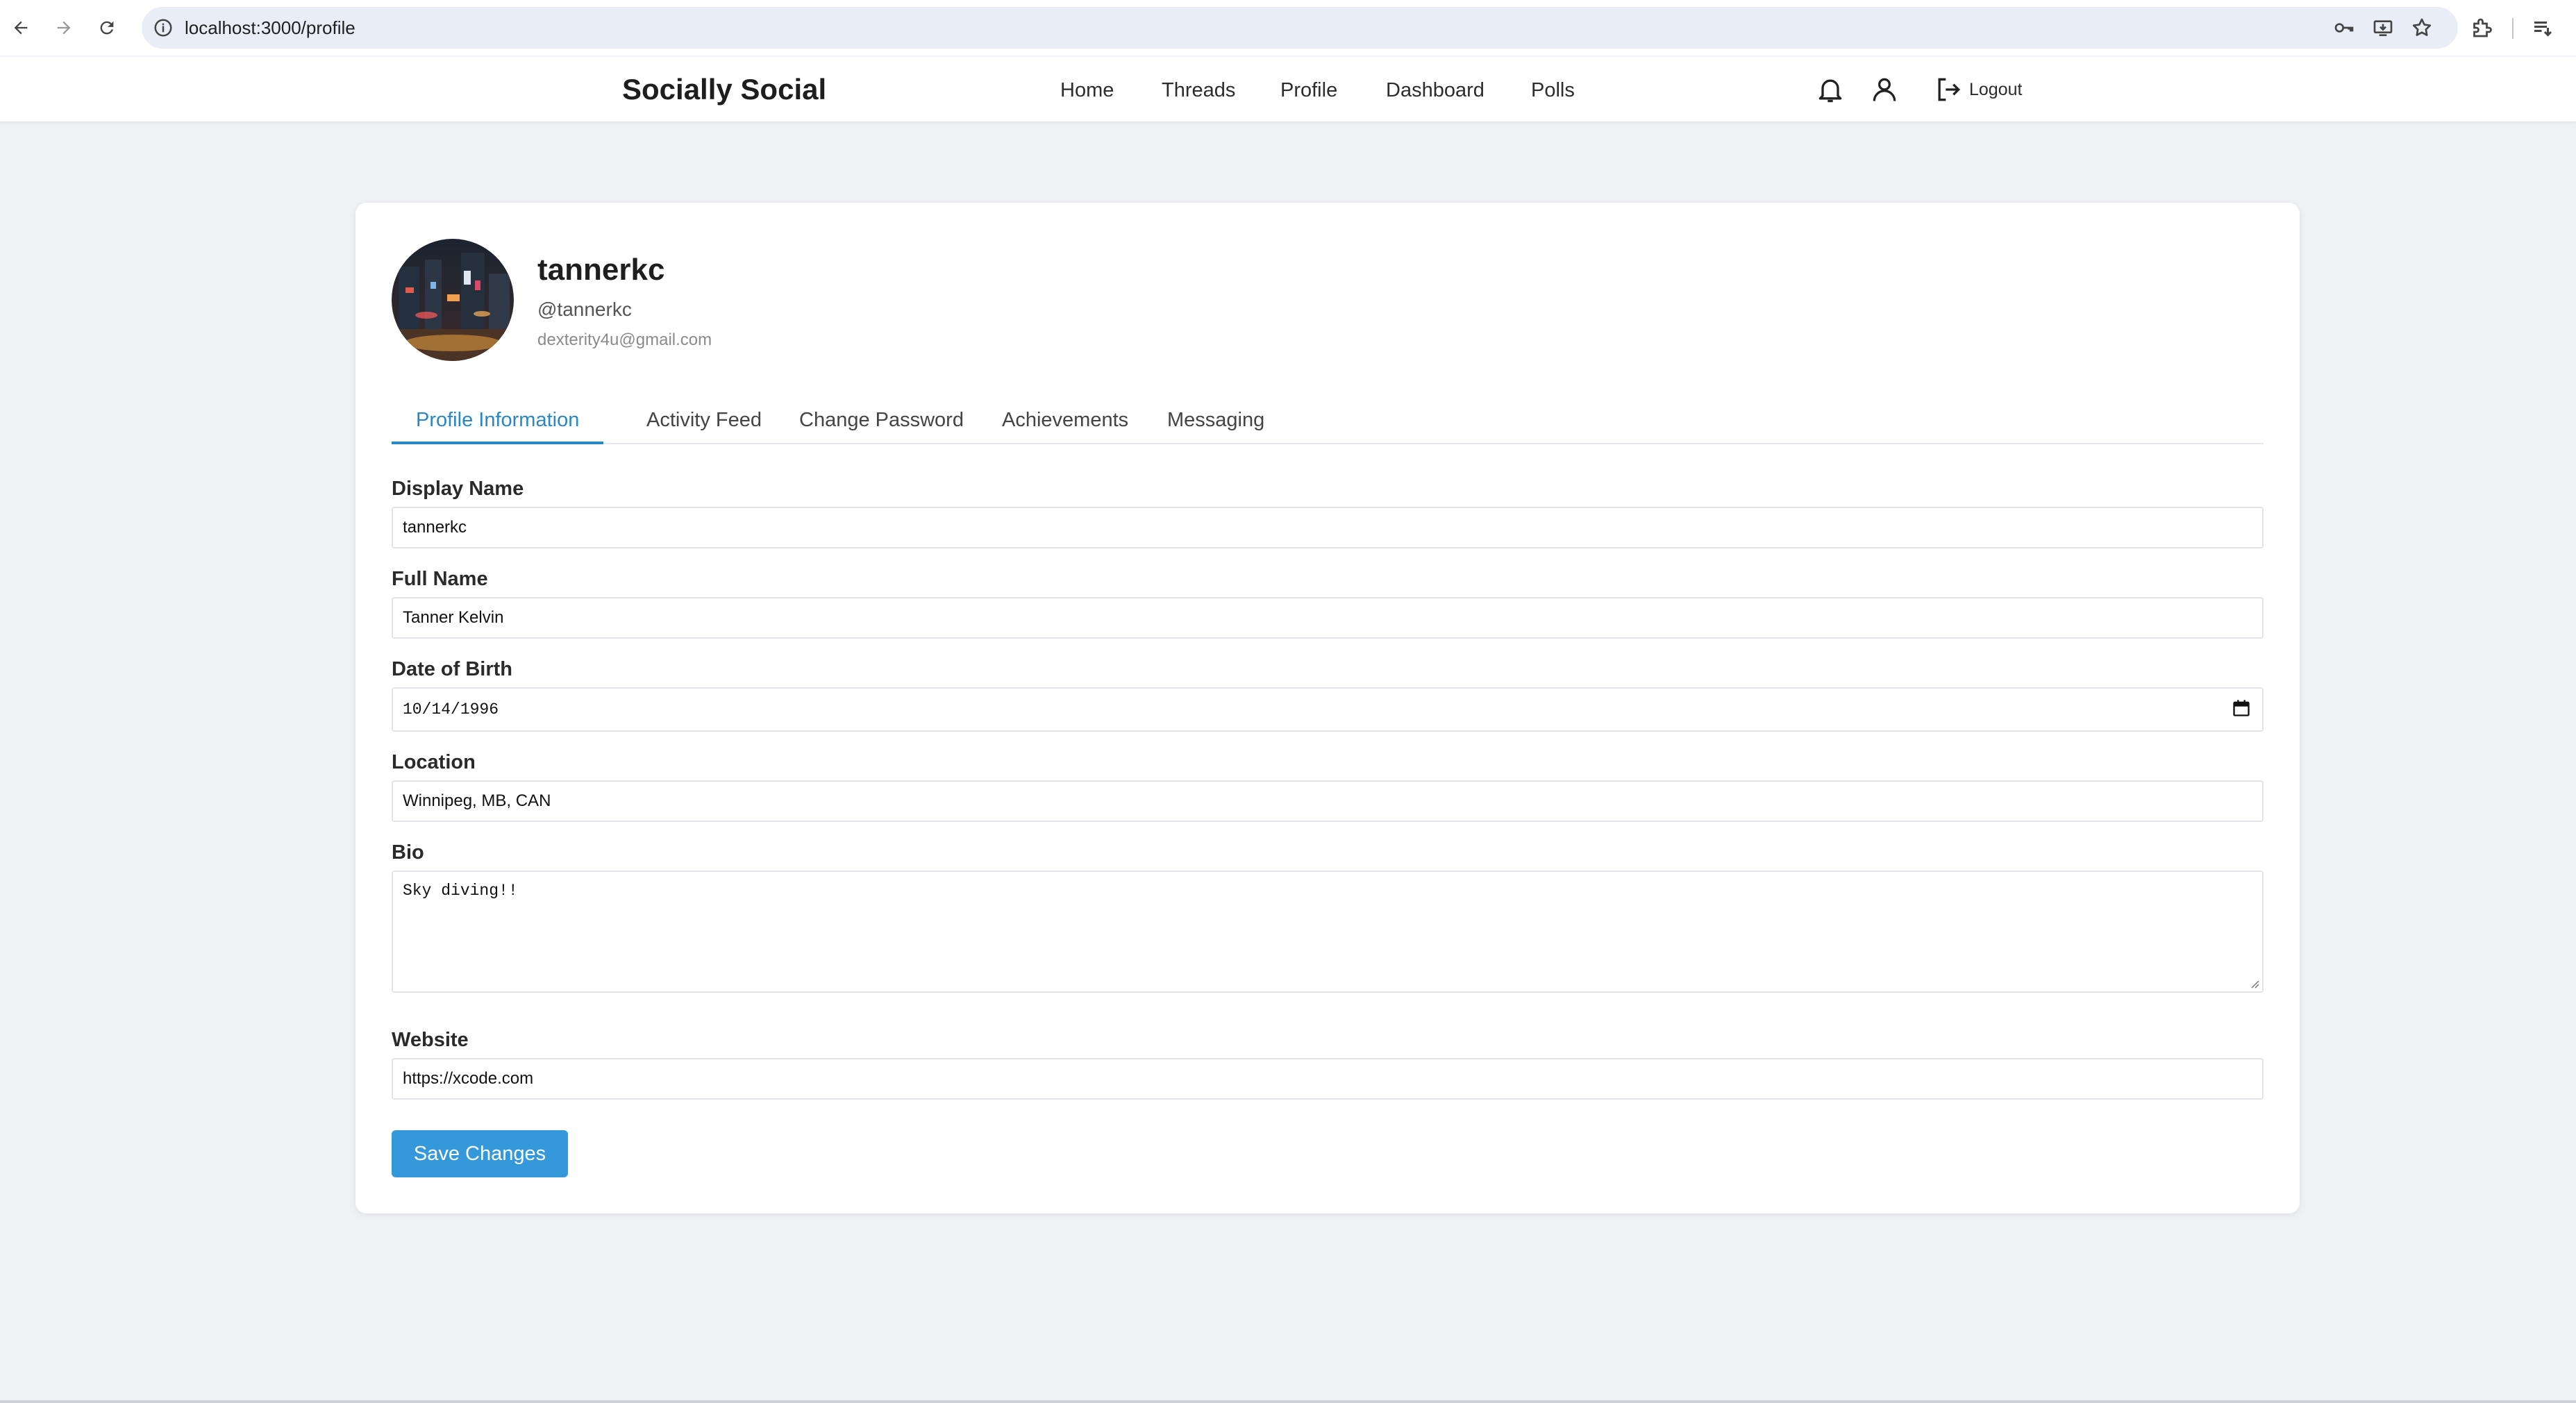 This screenshot has height=1403, width=2576. I want to click on full-name-input: Tanner Kelvin, so click(1328, 618).